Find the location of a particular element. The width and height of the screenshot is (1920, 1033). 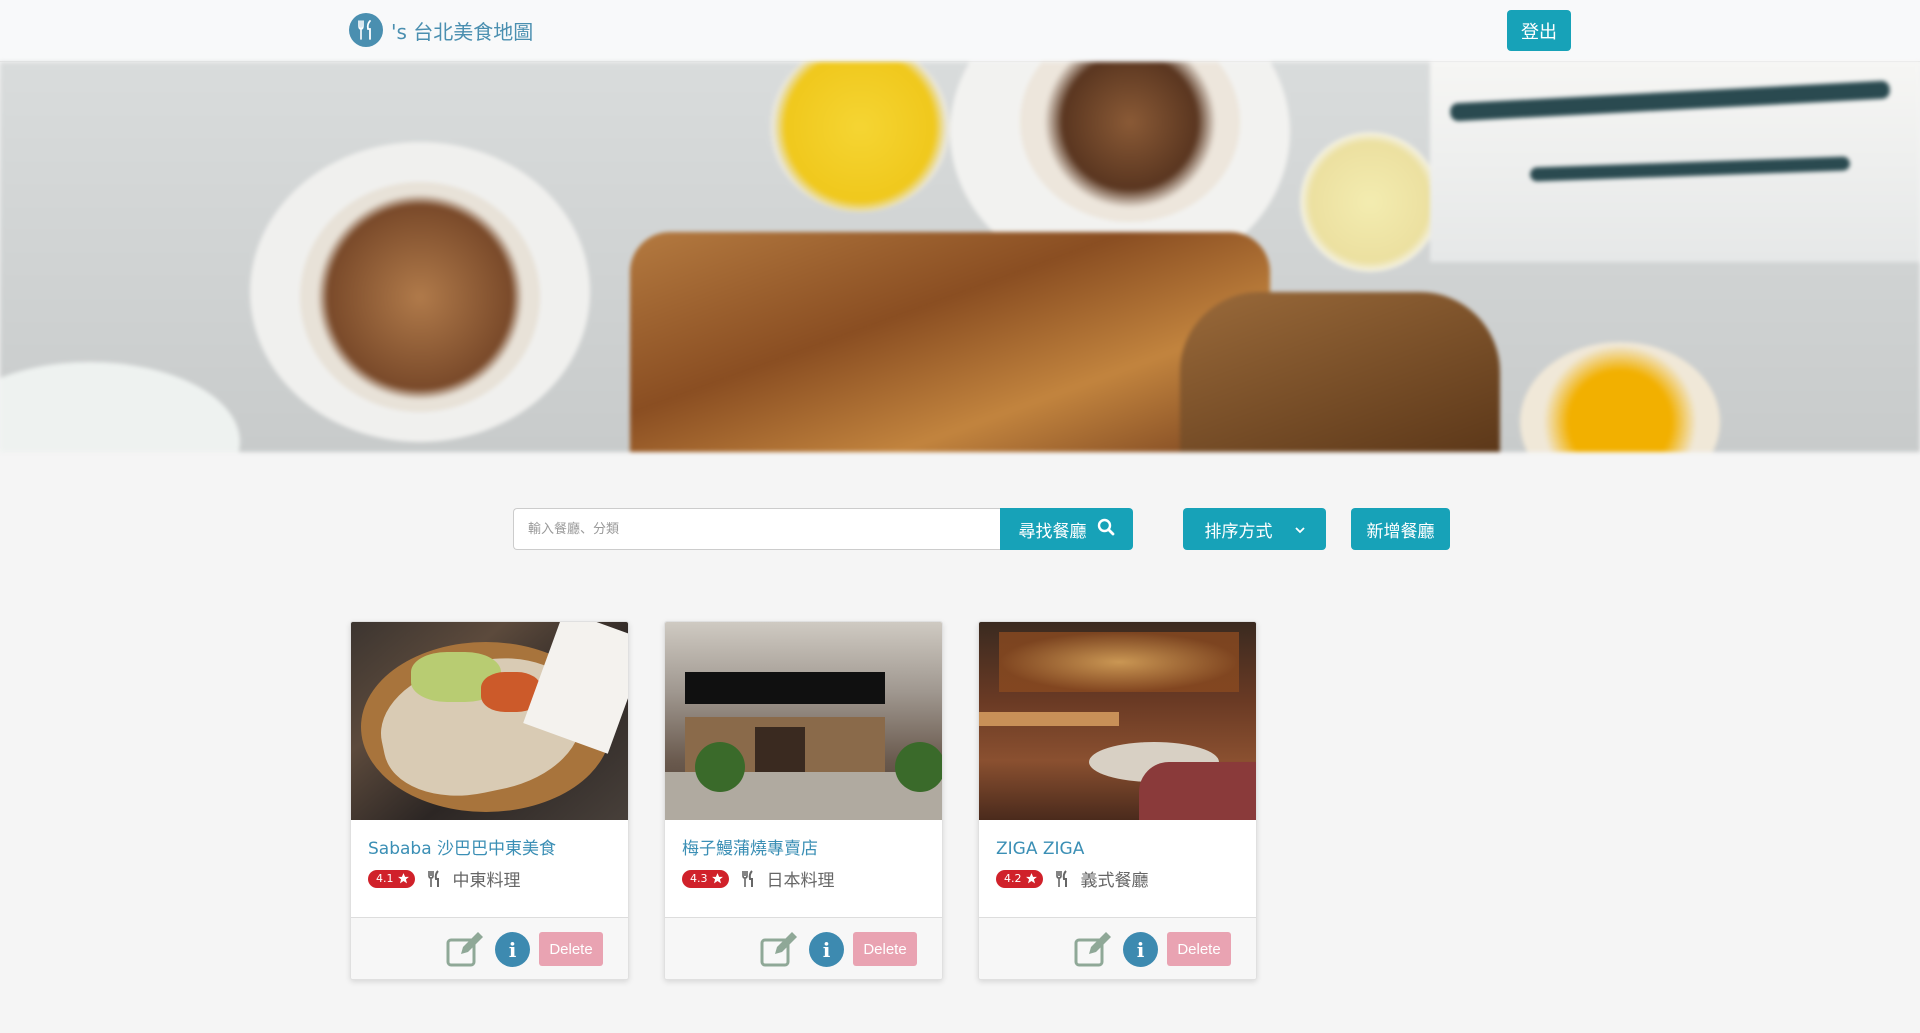

sort-label: 排序方式 is located at coordinates (1238, 531).